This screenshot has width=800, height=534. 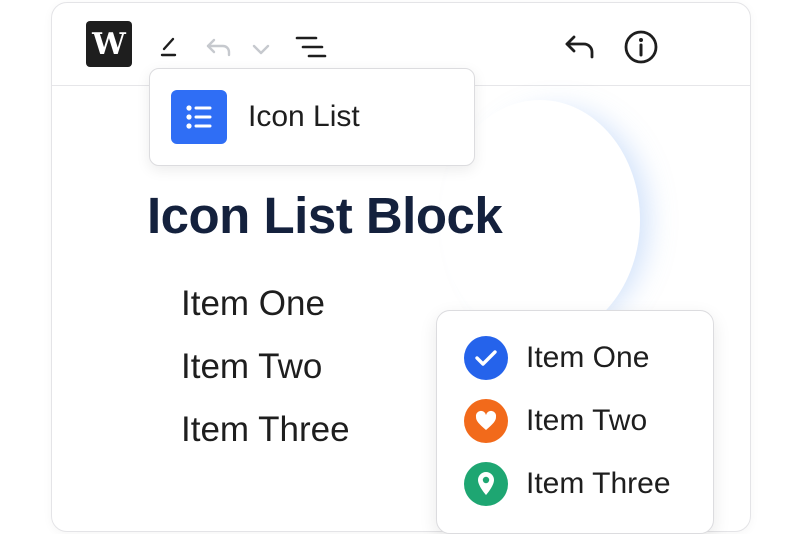 What do you see at coordinates (169, 46) in the screenshot?
I see `edit-pencil-icon` at bounding box center [169, 46].